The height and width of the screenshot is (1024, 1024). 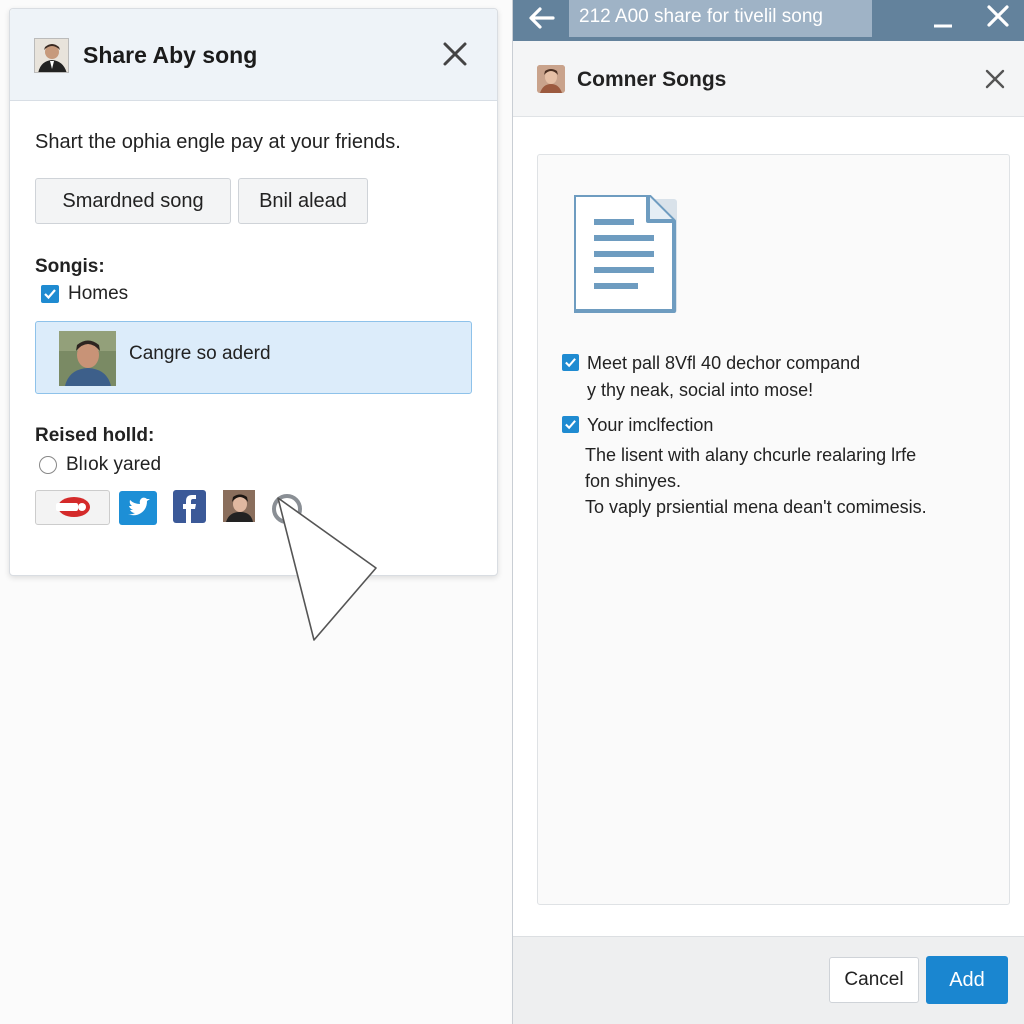 I want to click on dialog-header: Share Aby song, so click(x=253, y=55).